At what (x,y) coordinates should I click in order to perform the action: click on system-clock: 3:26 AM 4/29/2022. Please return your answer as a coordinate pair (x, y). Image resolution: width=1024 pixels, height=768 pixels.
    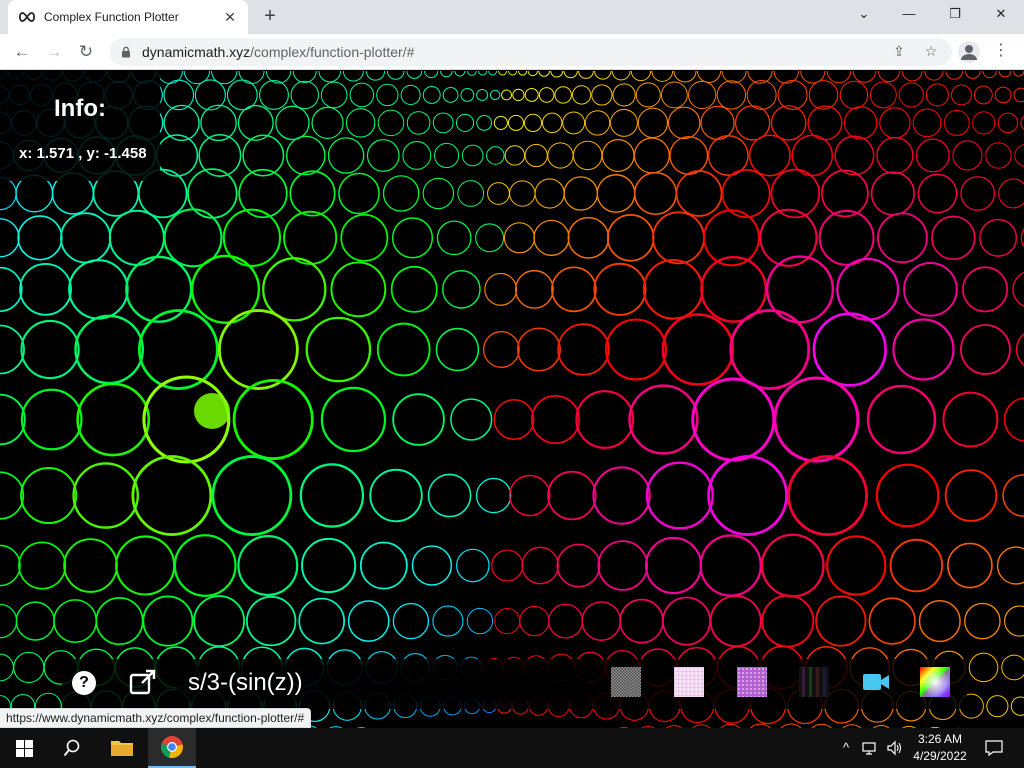
    Looking at the image, I should click on (940, 748).